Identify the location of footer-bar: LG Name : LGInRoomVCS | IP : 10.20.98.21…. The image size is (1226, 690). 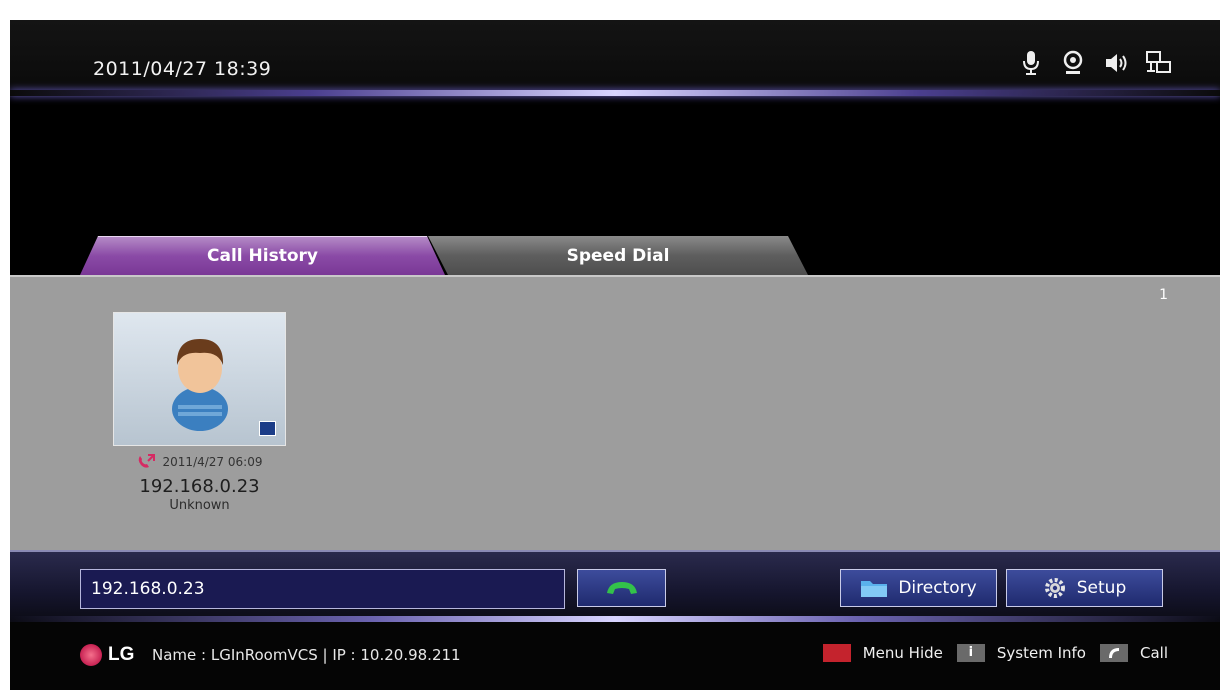
(615, 656).